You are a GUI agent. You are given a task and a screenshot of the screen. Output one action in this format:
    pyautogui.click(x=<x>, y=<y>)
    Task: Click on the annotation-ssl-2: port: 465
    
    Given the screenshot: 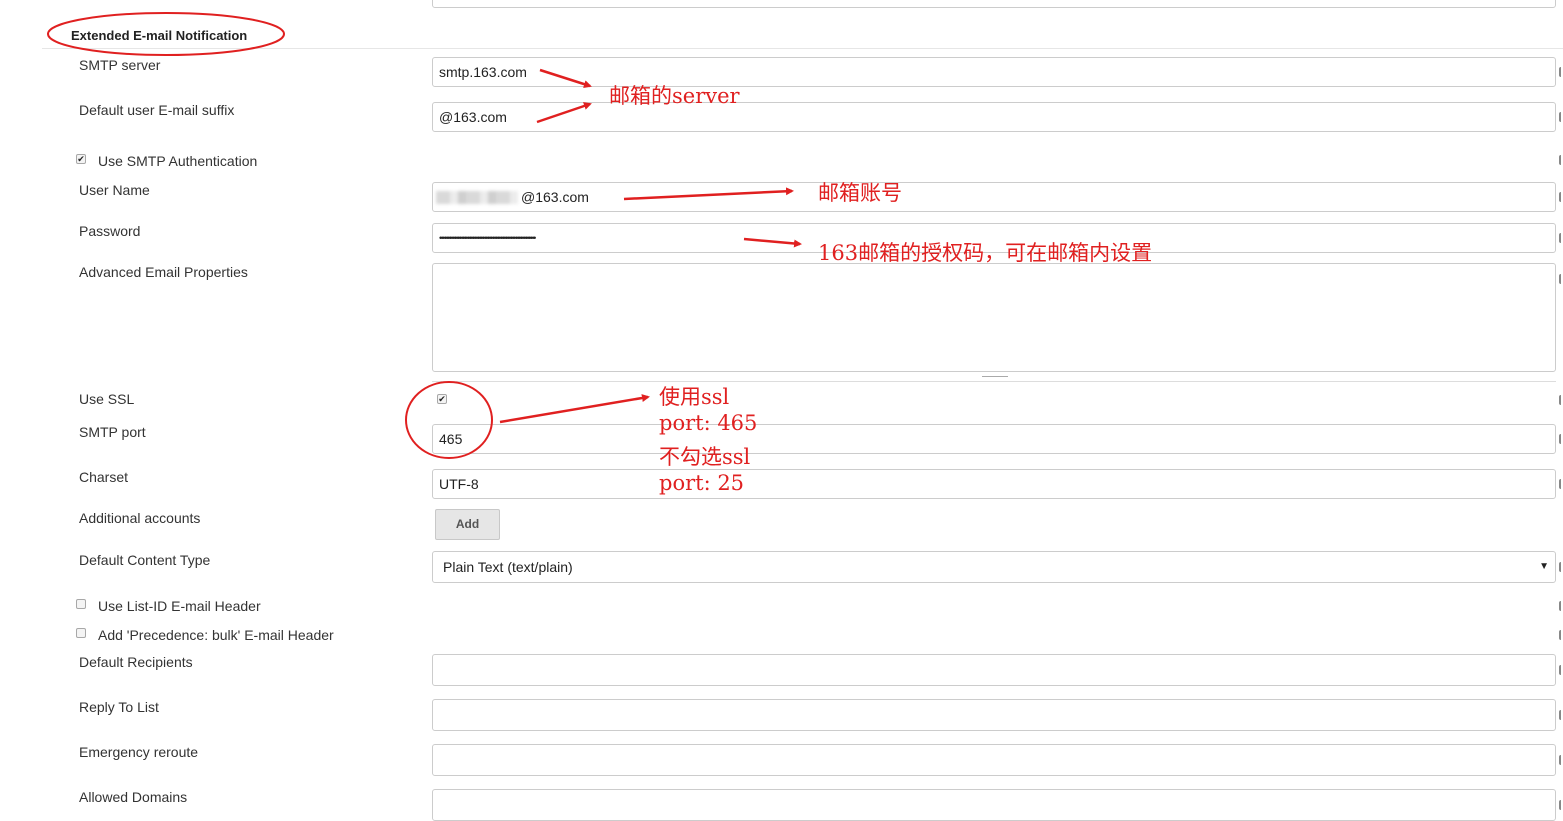 What is the action you would take?
    pyautogui.click(x=708, y=423)
    